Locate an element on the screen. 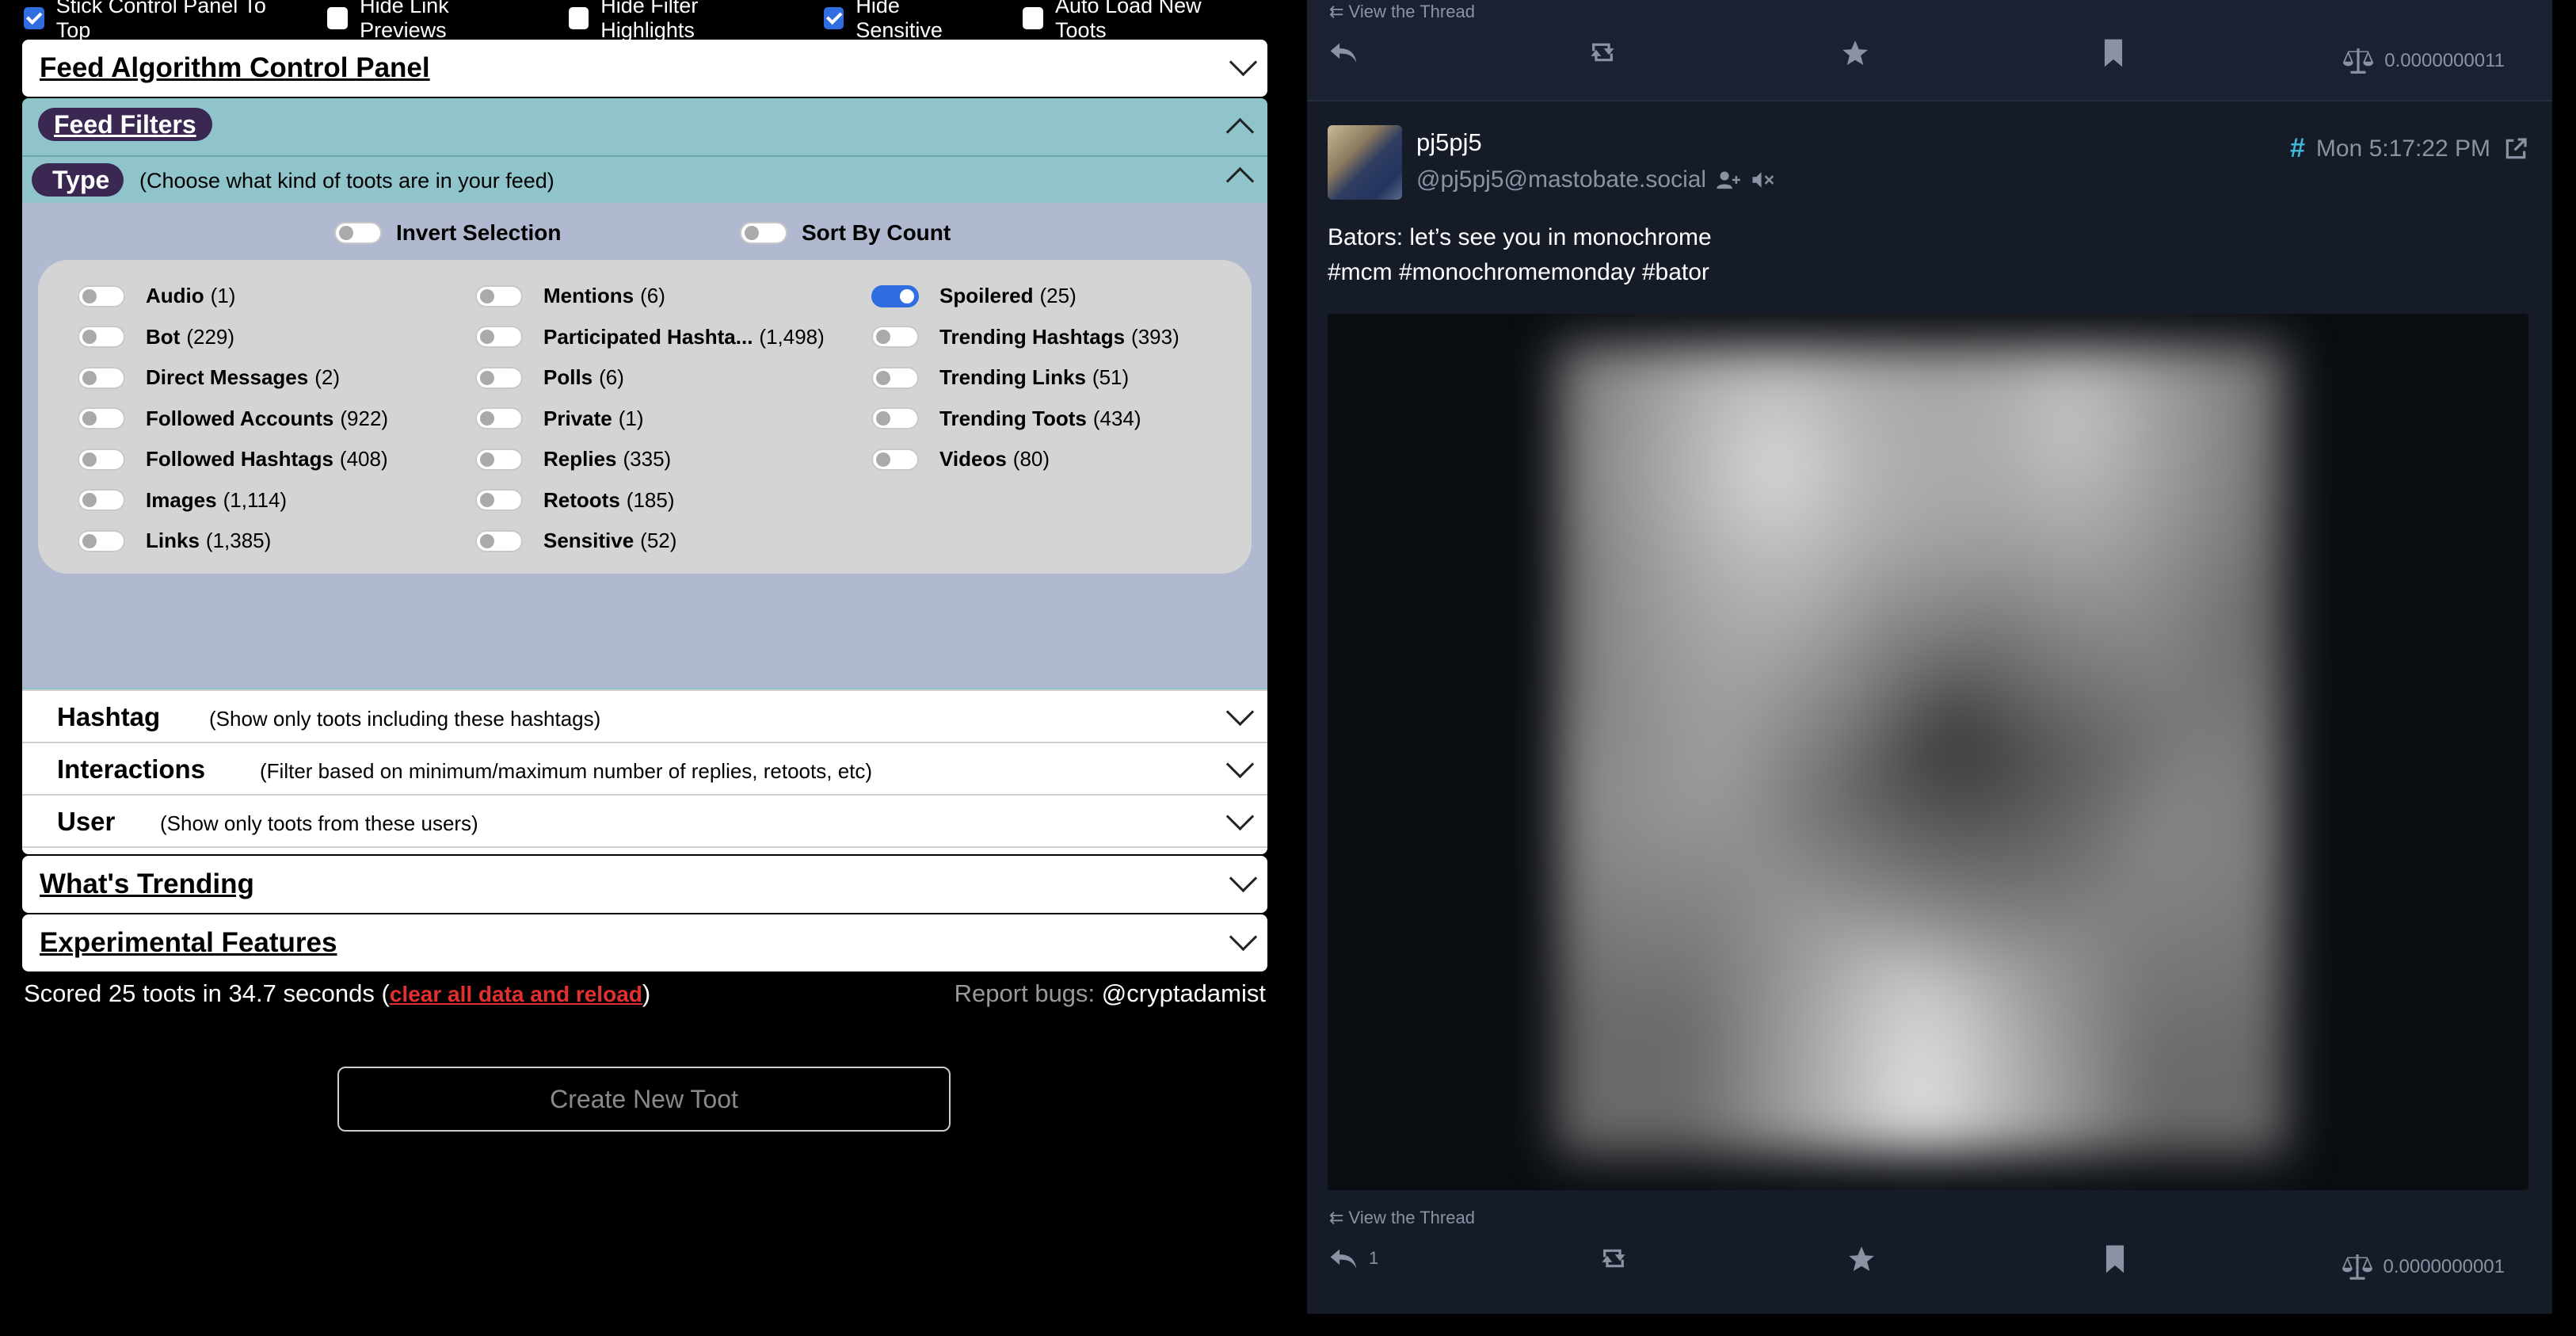 The width and height of the screenshot is (2576, 1336). top-checkbox-option: Hide Sensitive is located at coordinates (902, 21).